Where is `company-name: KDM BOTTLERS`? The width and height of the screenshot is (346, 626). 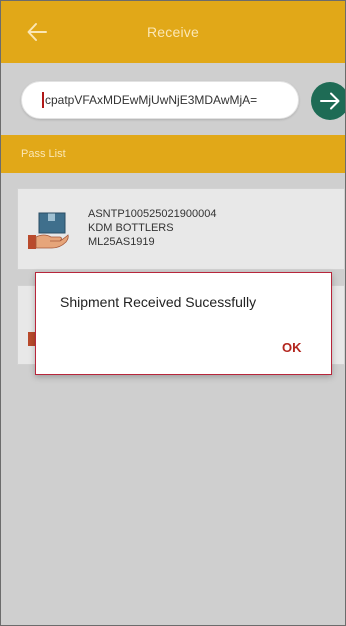 company-name: KDM BOTTLERS is located at coordinates (131, 228).